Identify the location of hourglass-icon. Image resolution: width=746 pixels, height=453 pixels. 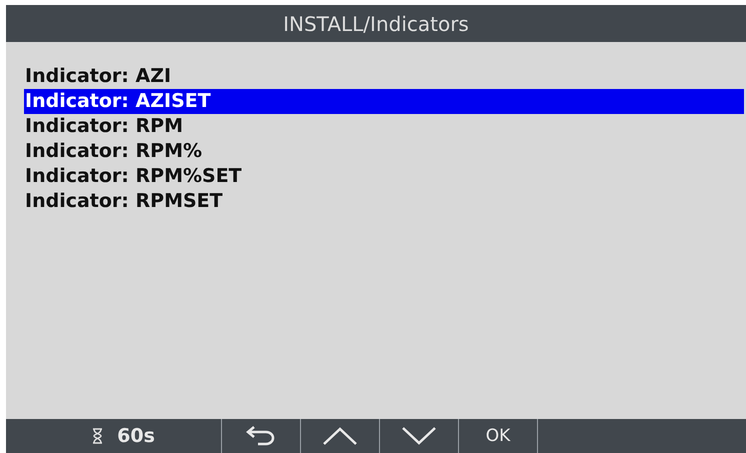
(98, 436).